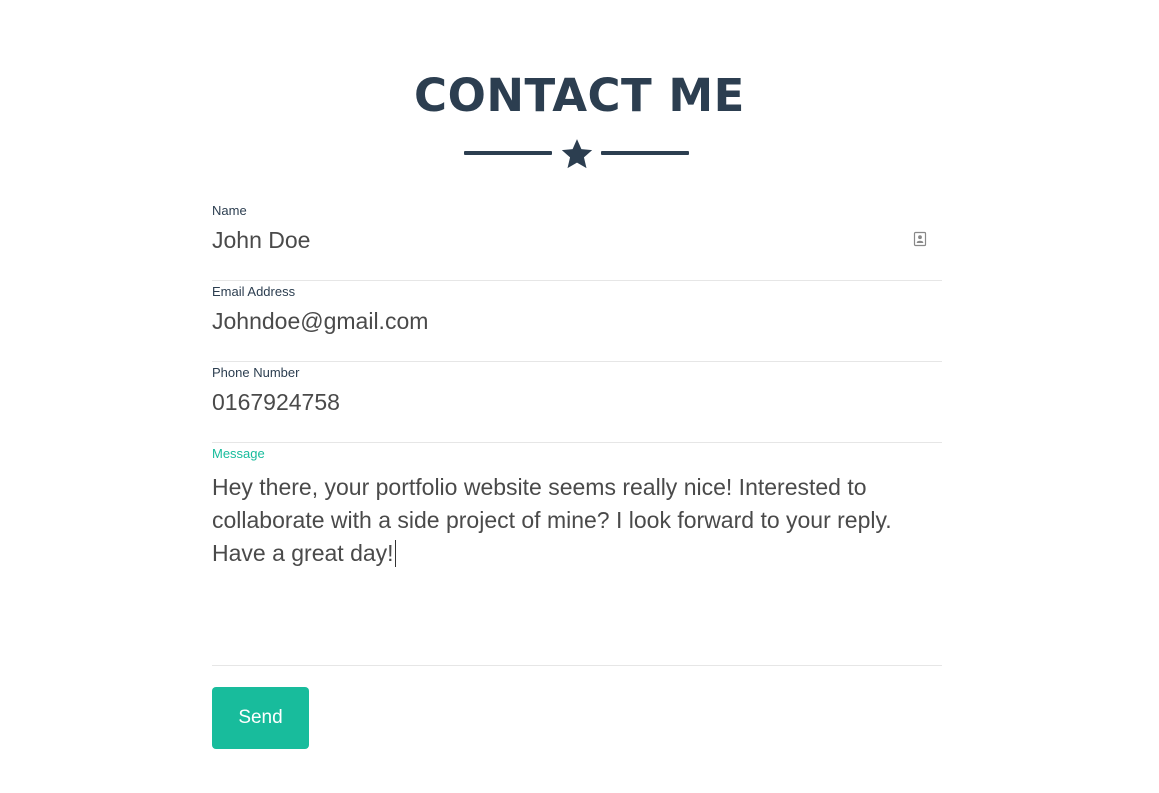  Describe the element at coordinates (260, 718) in the screenshot. I see `send-button: Send` at that location.